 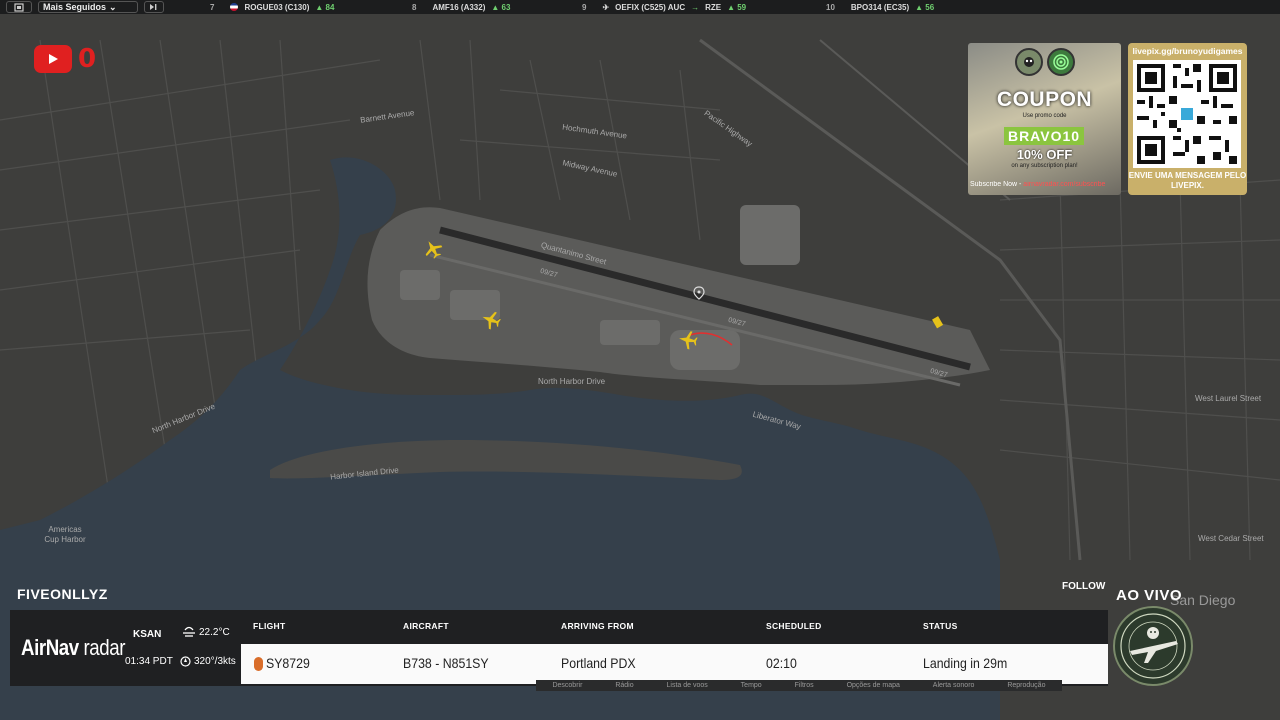 What do you see at coordinates (1231, 538) in the screenshot?
I see `map-label: West Cedar Street` at bounding box center [1231, 538].